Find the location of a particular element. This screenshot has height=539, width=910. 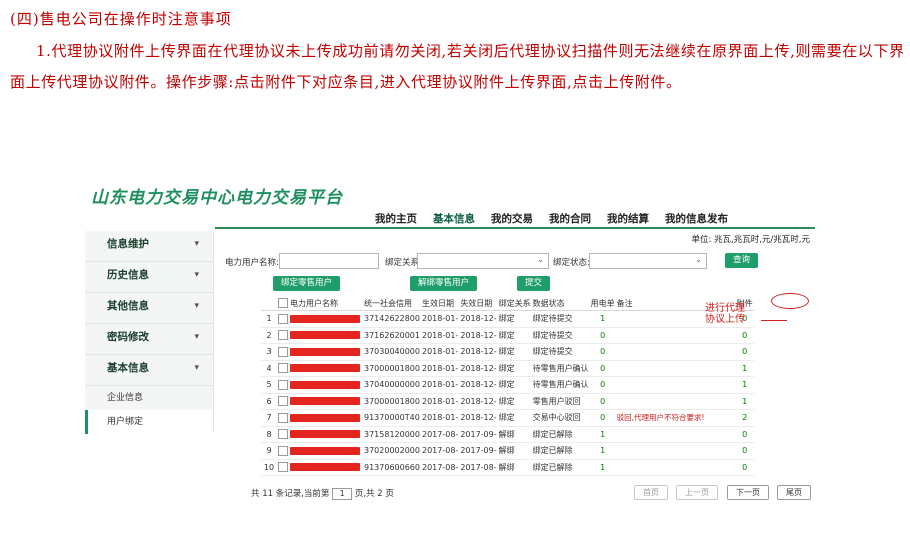

sidebar-item-0: 信息维护 ▾ is located at coordinates (149, 246).